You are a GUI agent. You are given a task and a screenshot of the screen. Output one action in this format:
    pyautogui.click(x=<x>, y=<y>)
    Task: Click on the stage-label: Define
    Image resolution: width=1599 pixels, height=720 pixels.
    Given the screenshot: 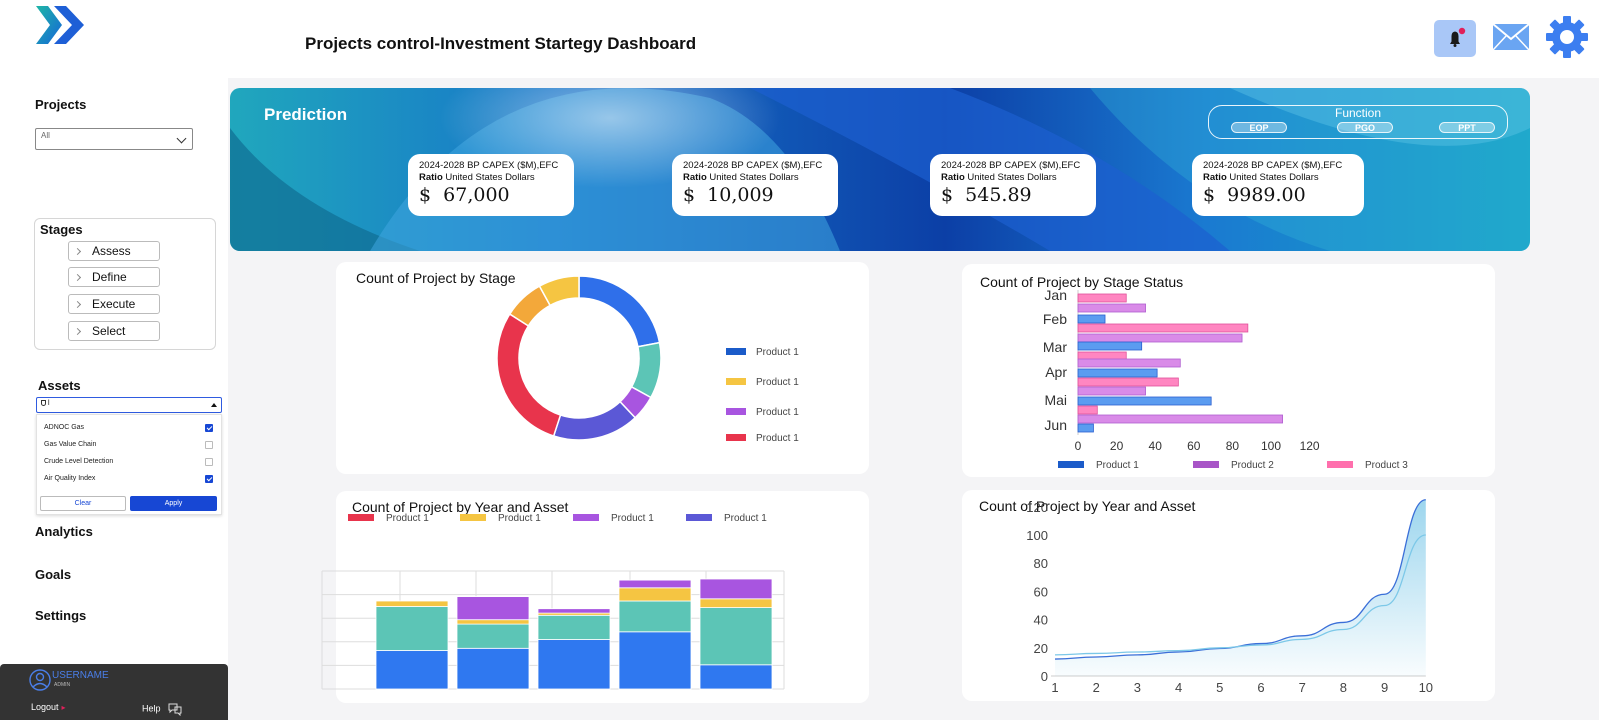 What is the action you would take?
    pyautogui.click(x=109, y=277)
    